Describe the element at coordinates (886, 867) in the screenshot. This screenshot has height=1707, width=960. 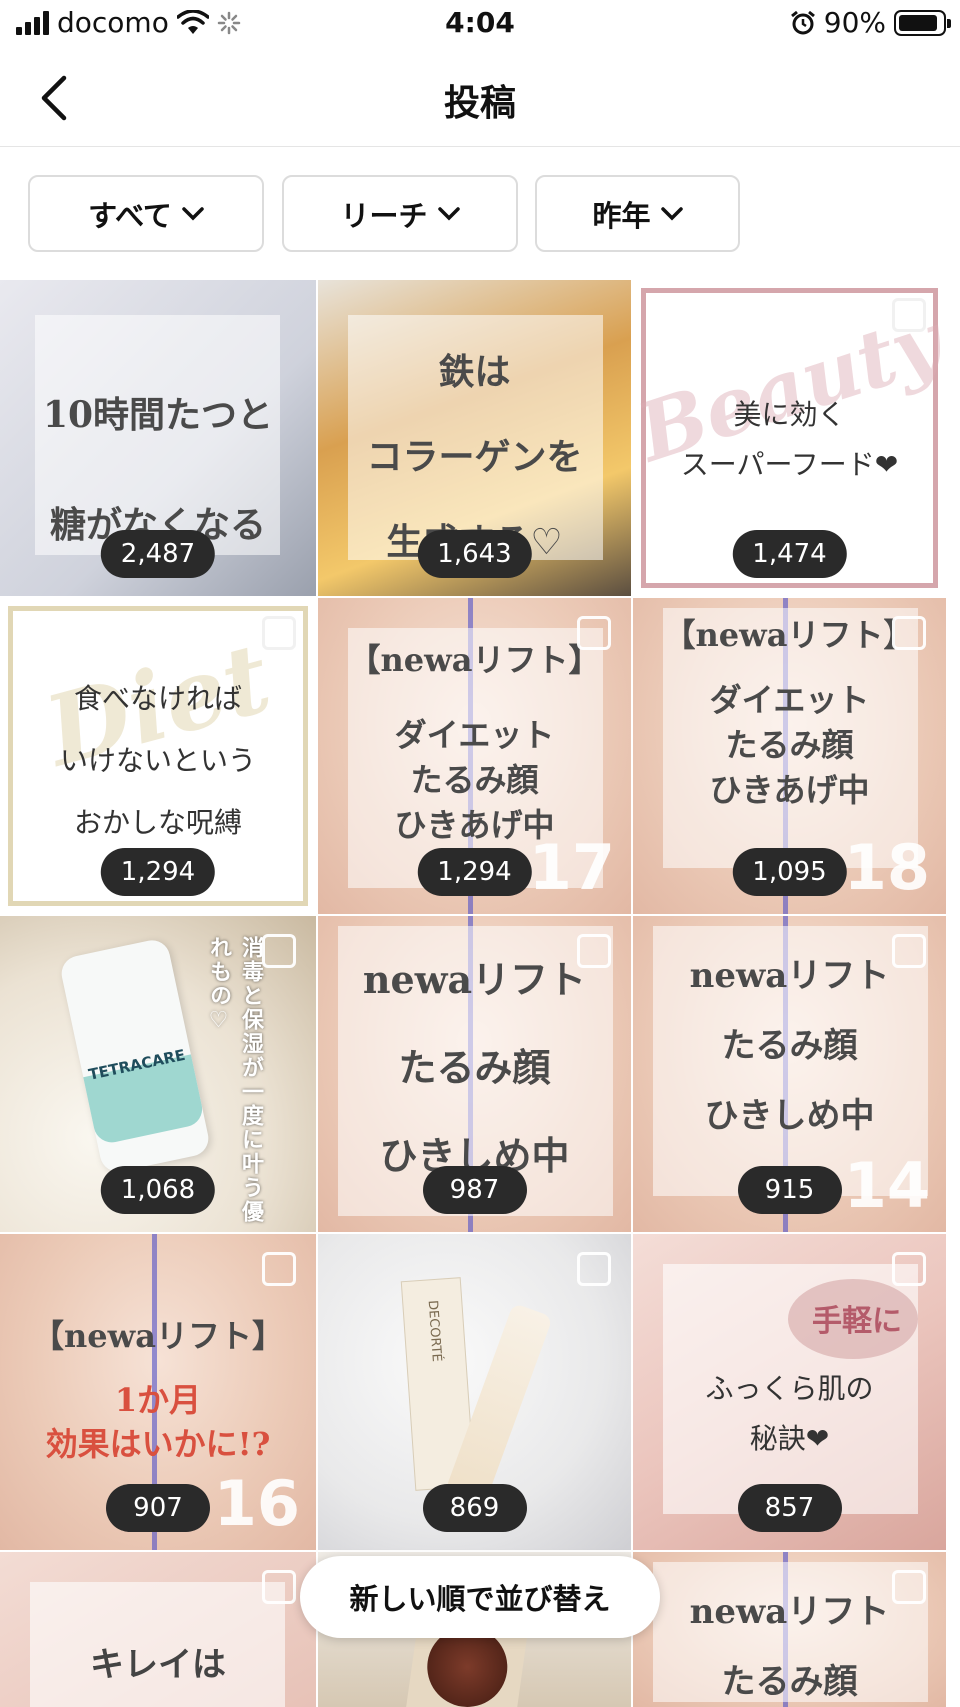
I see `post-number: 18` at that location.